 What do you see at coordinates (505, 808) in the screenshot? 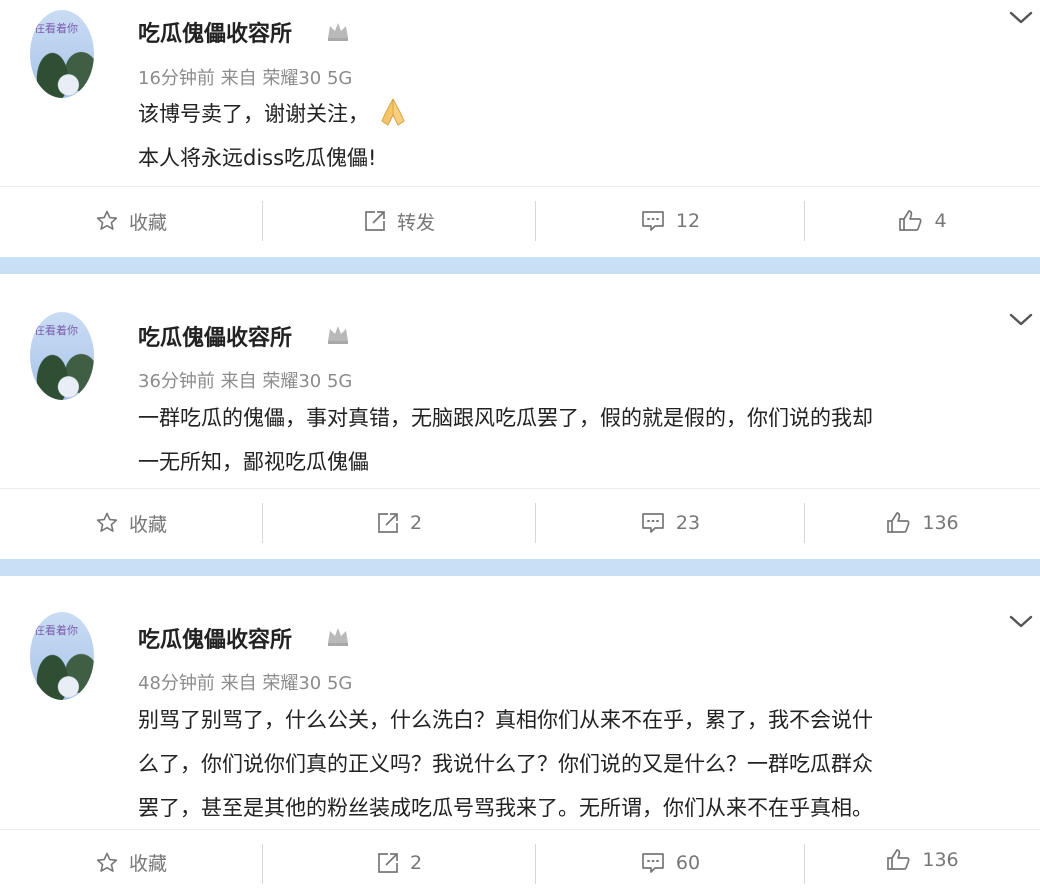
I see `content-line: 罢了，甚至是其他的粉丝装成吃瓜号骂我来了。无所谓，你们从来不在乎真相。` at bounding box center [505, 808].